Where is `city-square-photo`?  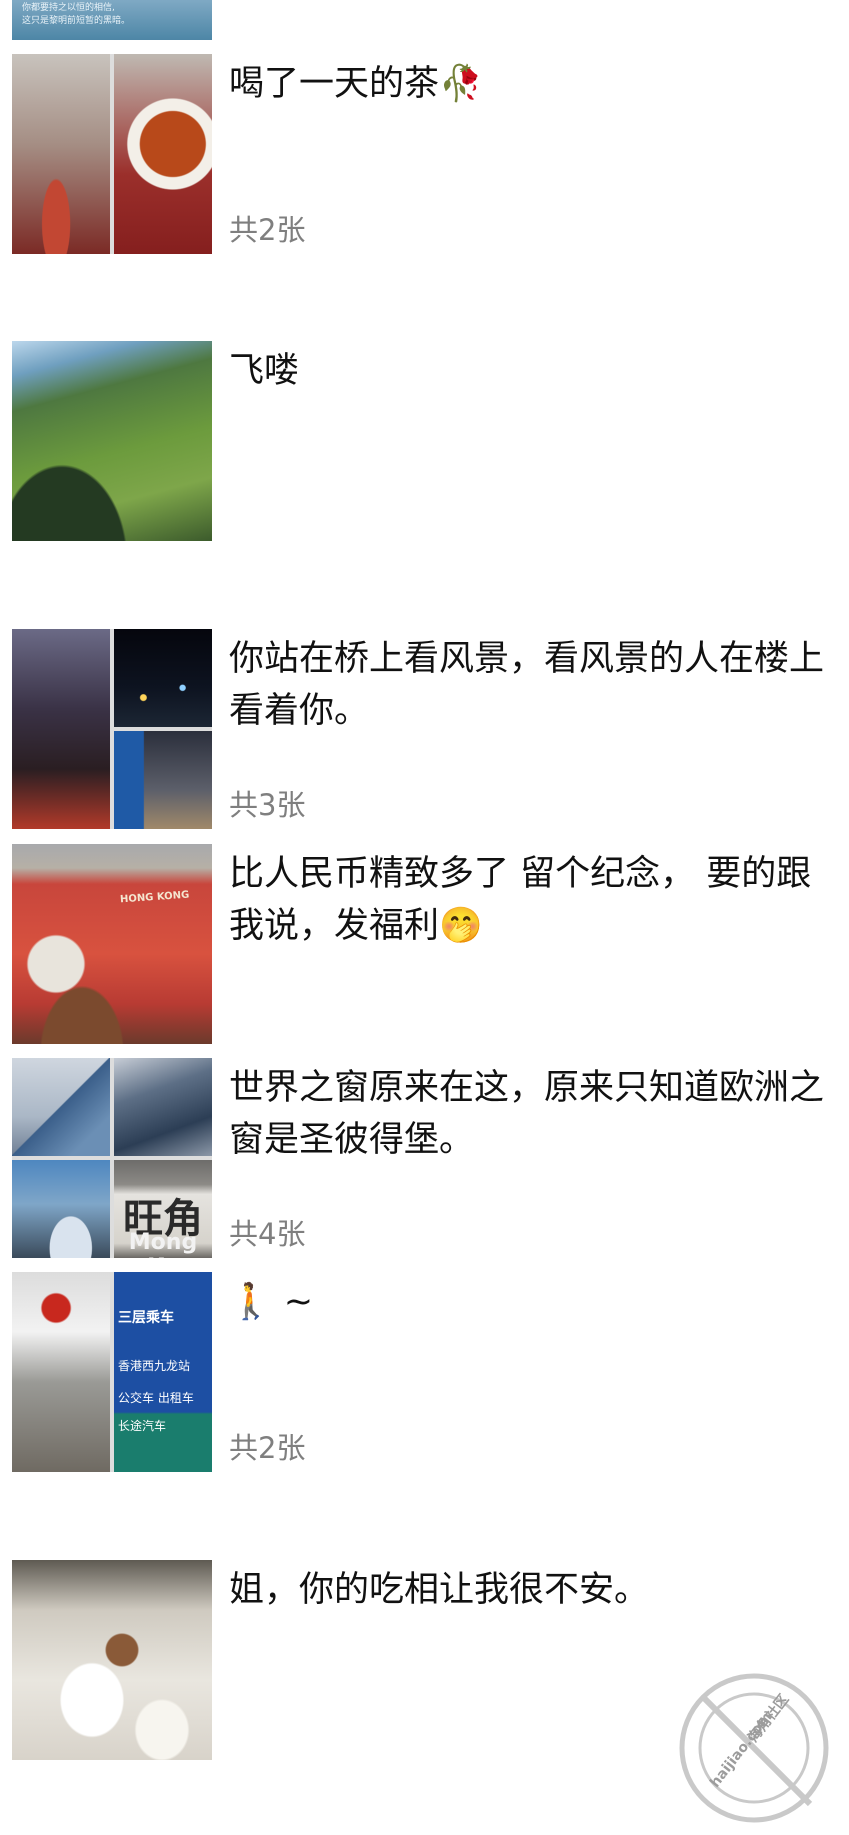 city-square-photo is located at coordinates (163, 780).